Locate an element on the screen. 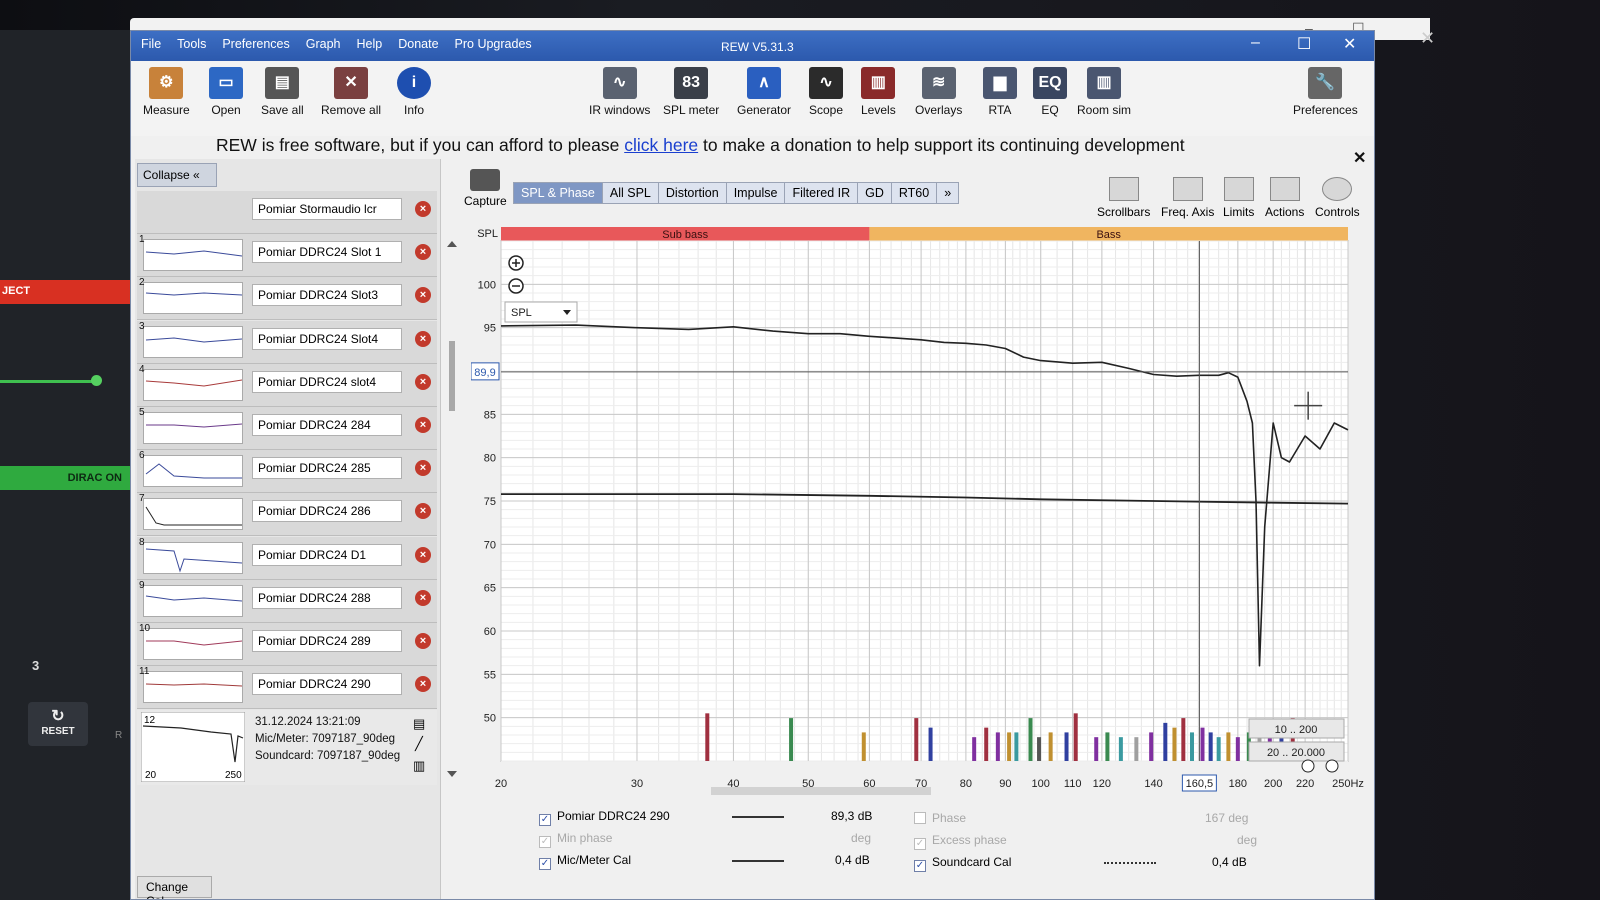  legend-row-excess-phase: ✓ Excess phase is located at coordinates (960, 841).